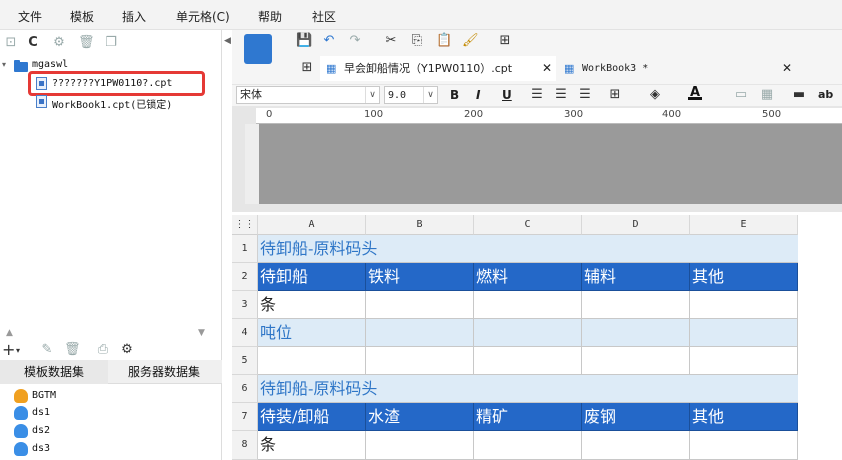  I want to click on menu-file: 文件, so click(30, 16).